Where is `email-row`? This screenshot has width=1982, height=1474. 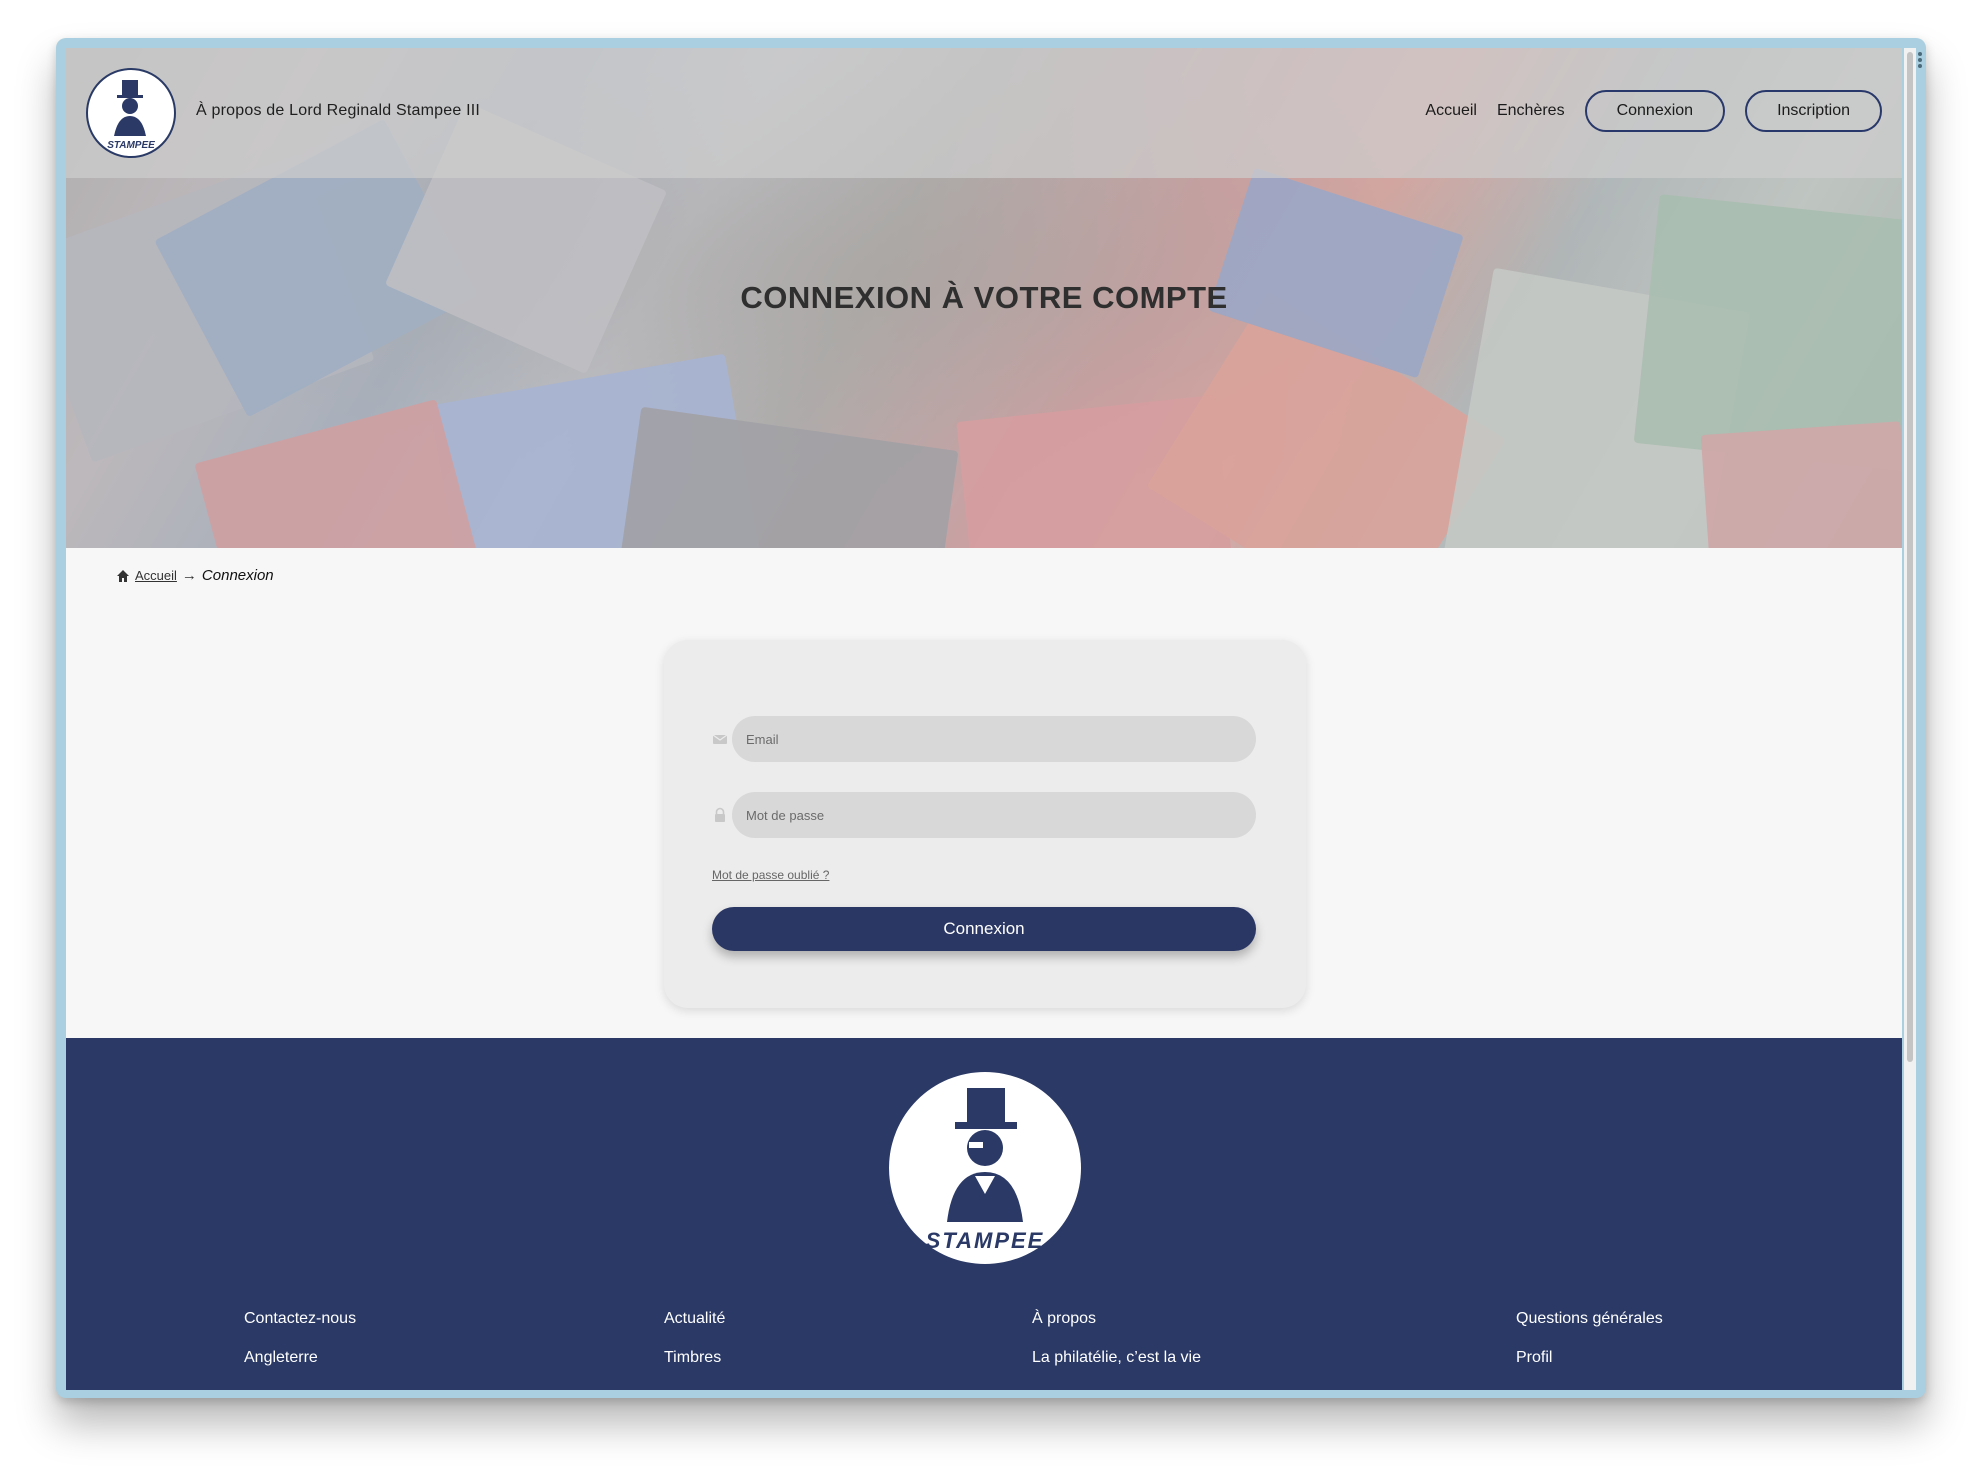
email-row is located at coordinates (984, 739).